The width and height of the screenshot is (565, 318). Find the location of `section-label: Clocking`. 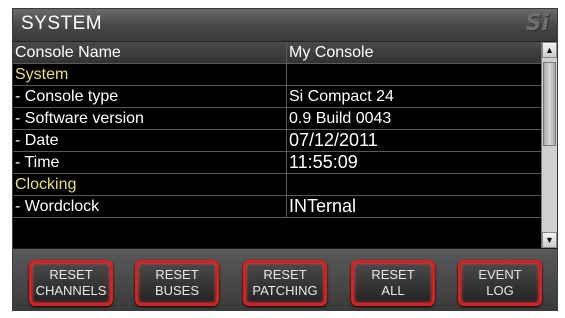

section-label: Clocking is located at coordinates (46, 184).